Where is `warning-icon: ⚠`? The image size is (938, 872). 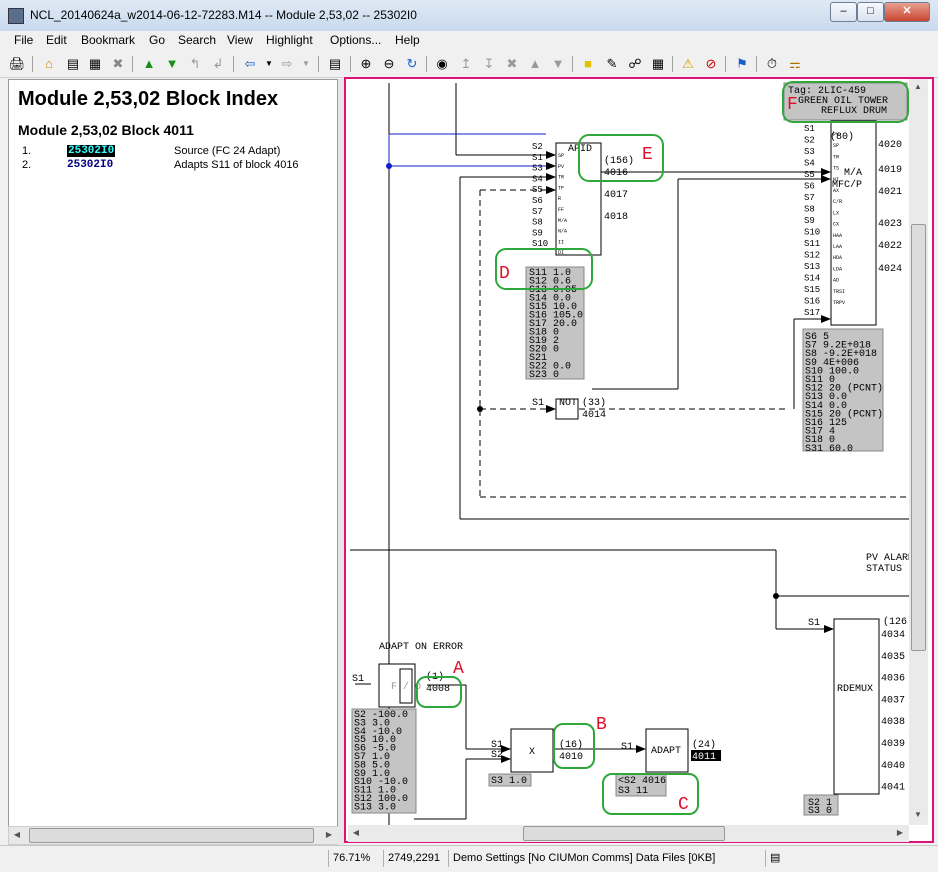
warning-icon: ⚠ is located at coordinates (688, 64).